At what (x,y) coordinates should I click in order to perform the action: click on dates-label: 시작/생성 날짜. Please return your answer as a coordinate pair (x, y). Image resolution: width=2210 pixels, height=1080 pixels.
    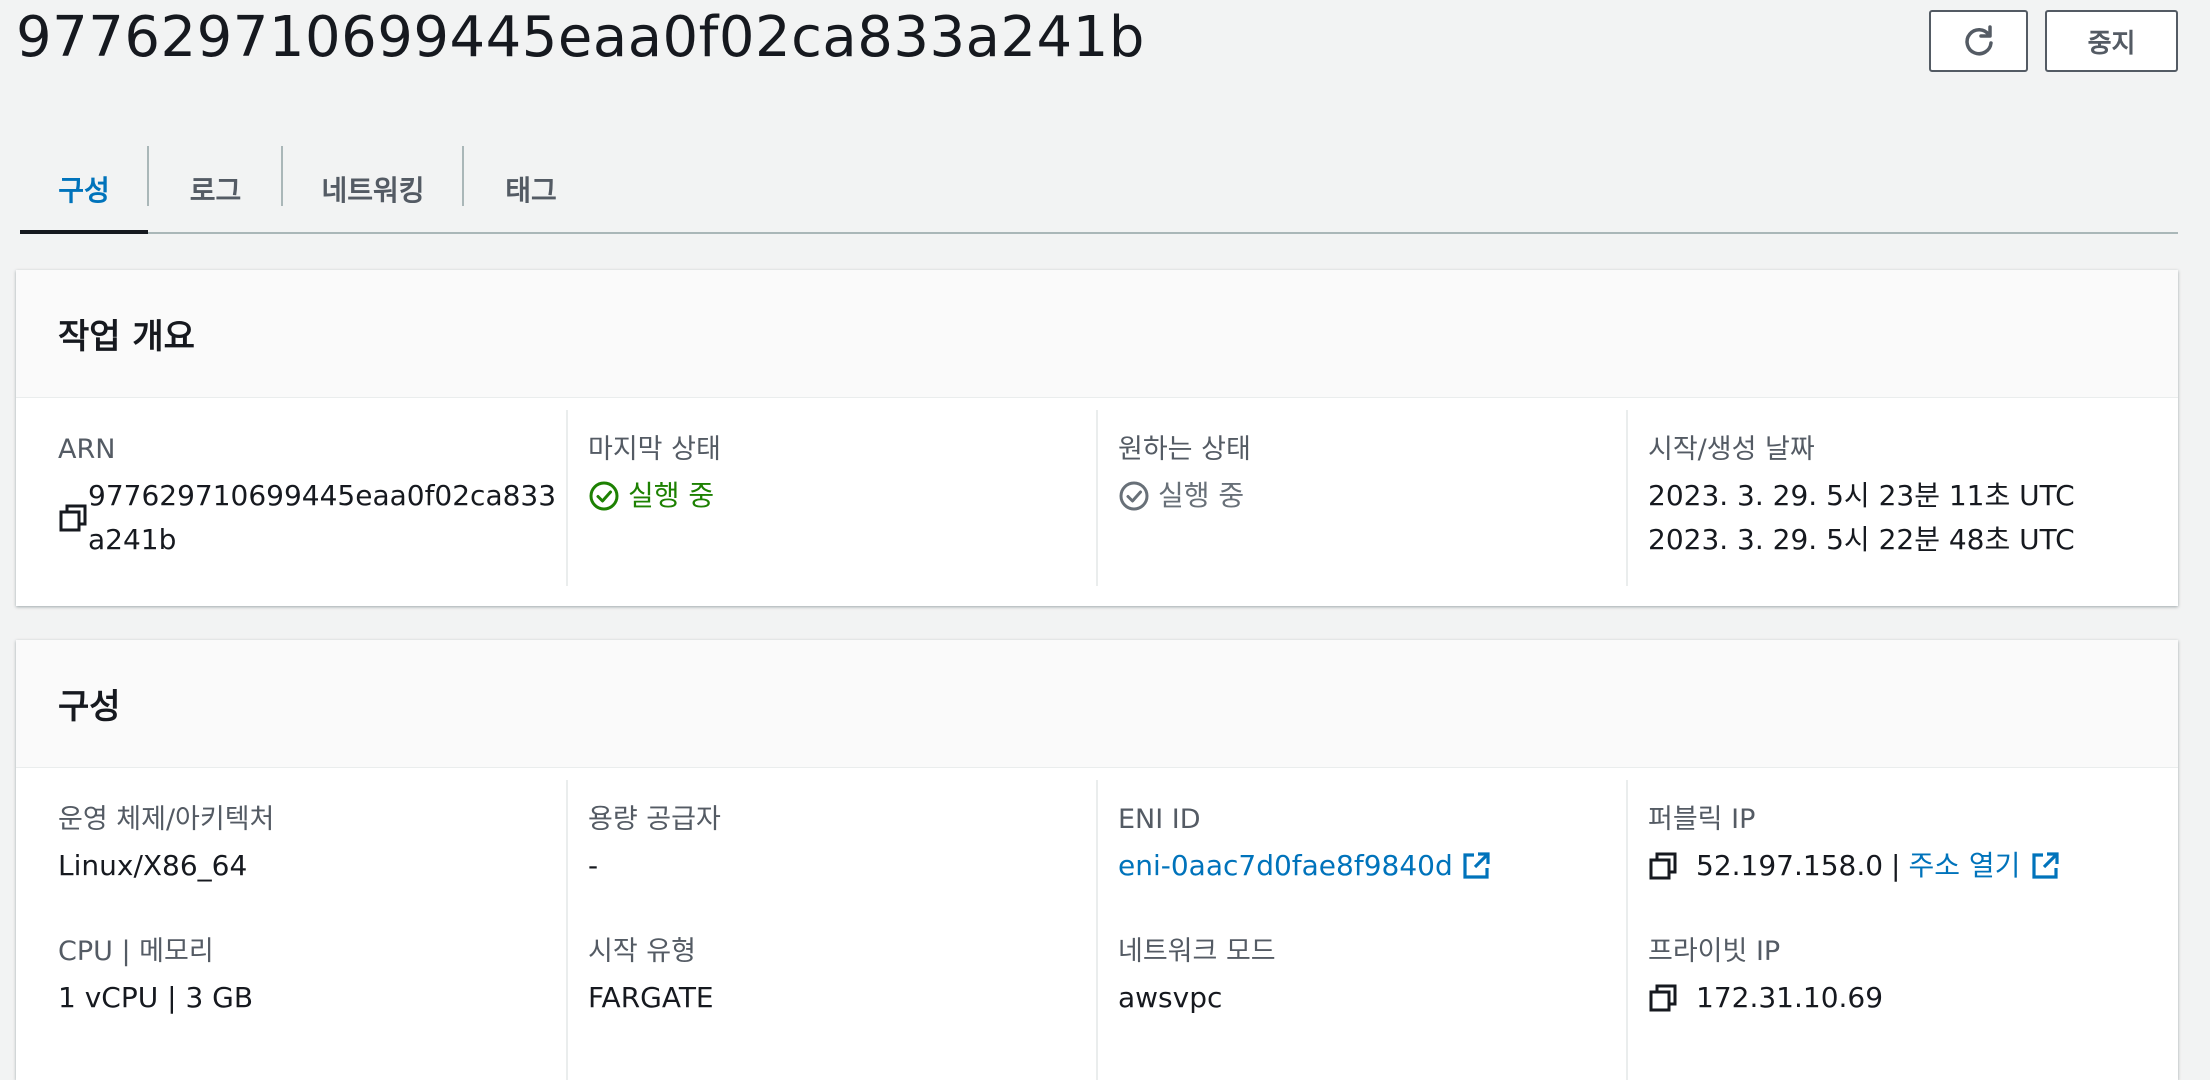
    Looking at the image, I should click on (1731, 449).